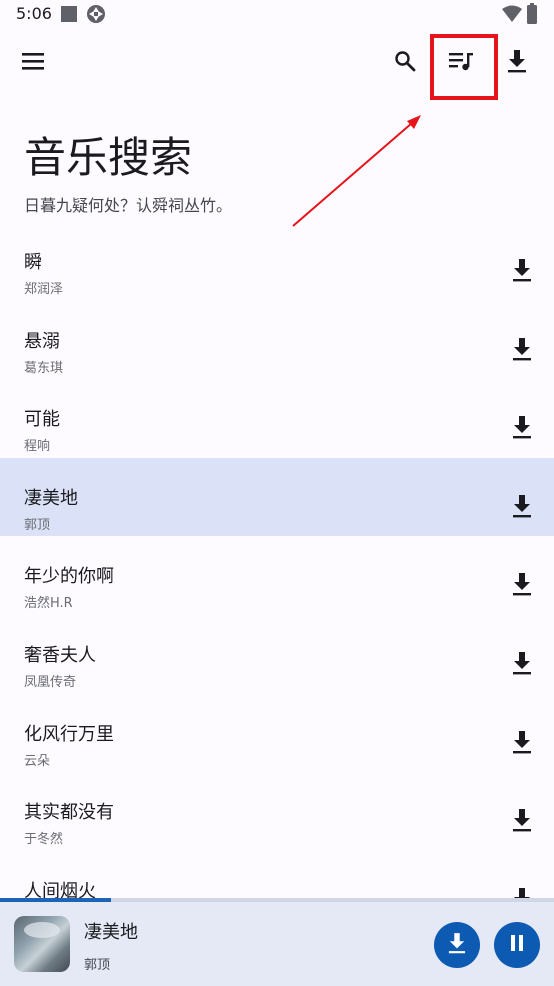  I want to click on song-item: 可能 程响, so click(277, 418).